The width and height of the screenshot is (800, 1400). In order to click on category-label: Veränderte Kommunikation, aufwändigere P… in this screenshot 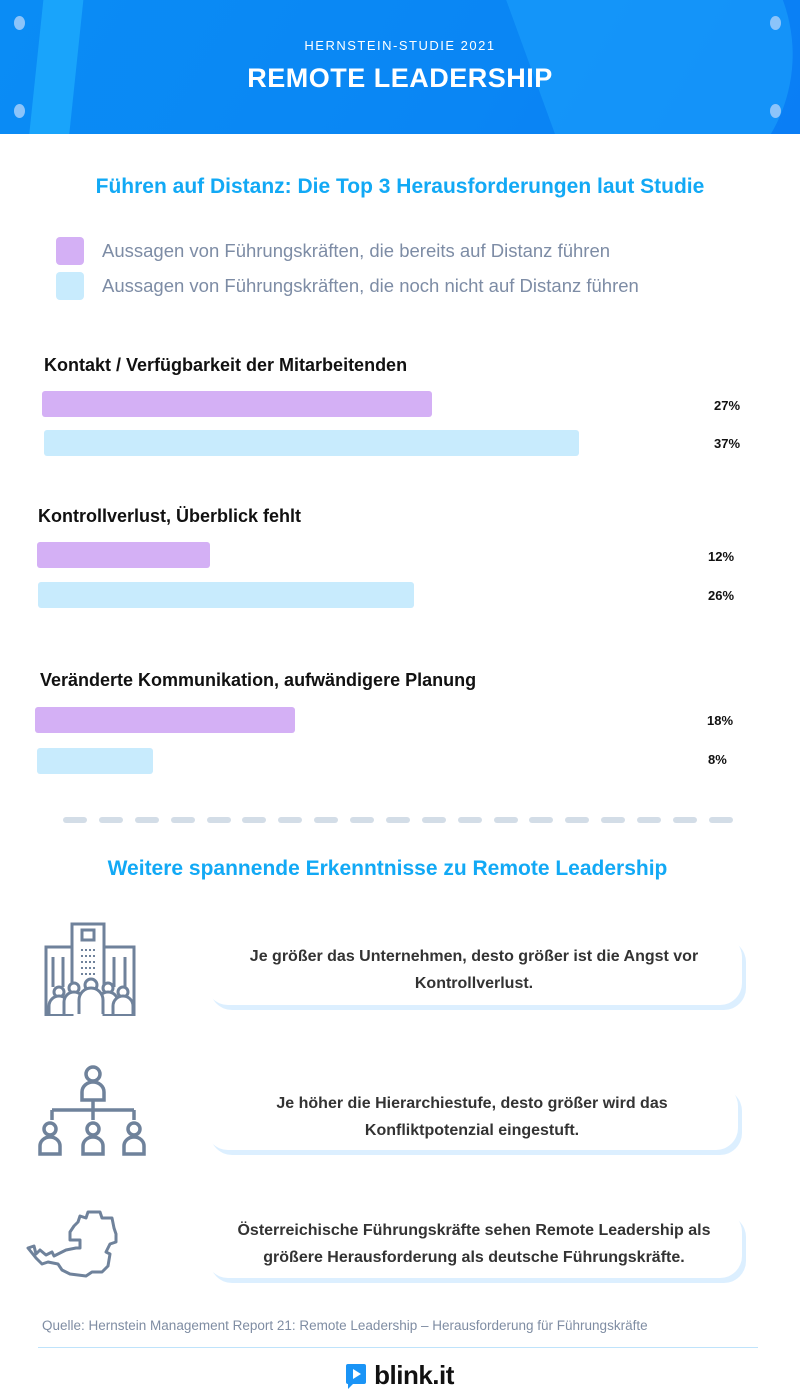, I will do `click(258, 680)`.